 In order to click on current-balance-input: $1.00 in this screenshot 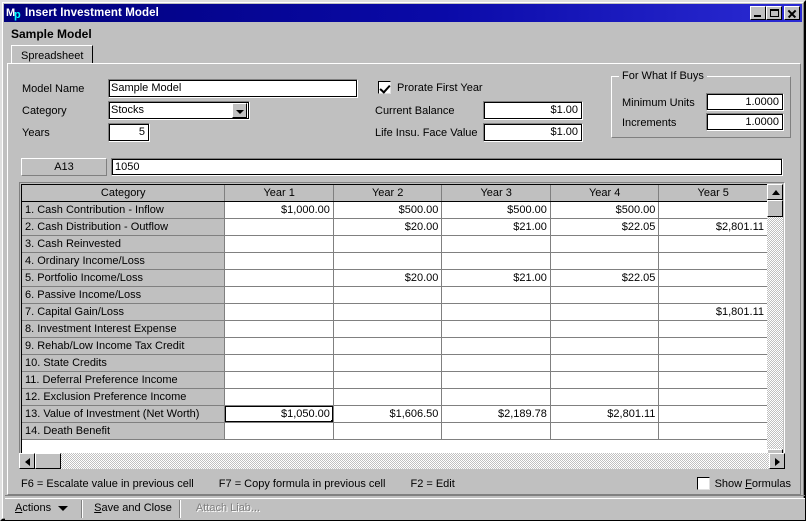, I will do `click(533, 110)`.